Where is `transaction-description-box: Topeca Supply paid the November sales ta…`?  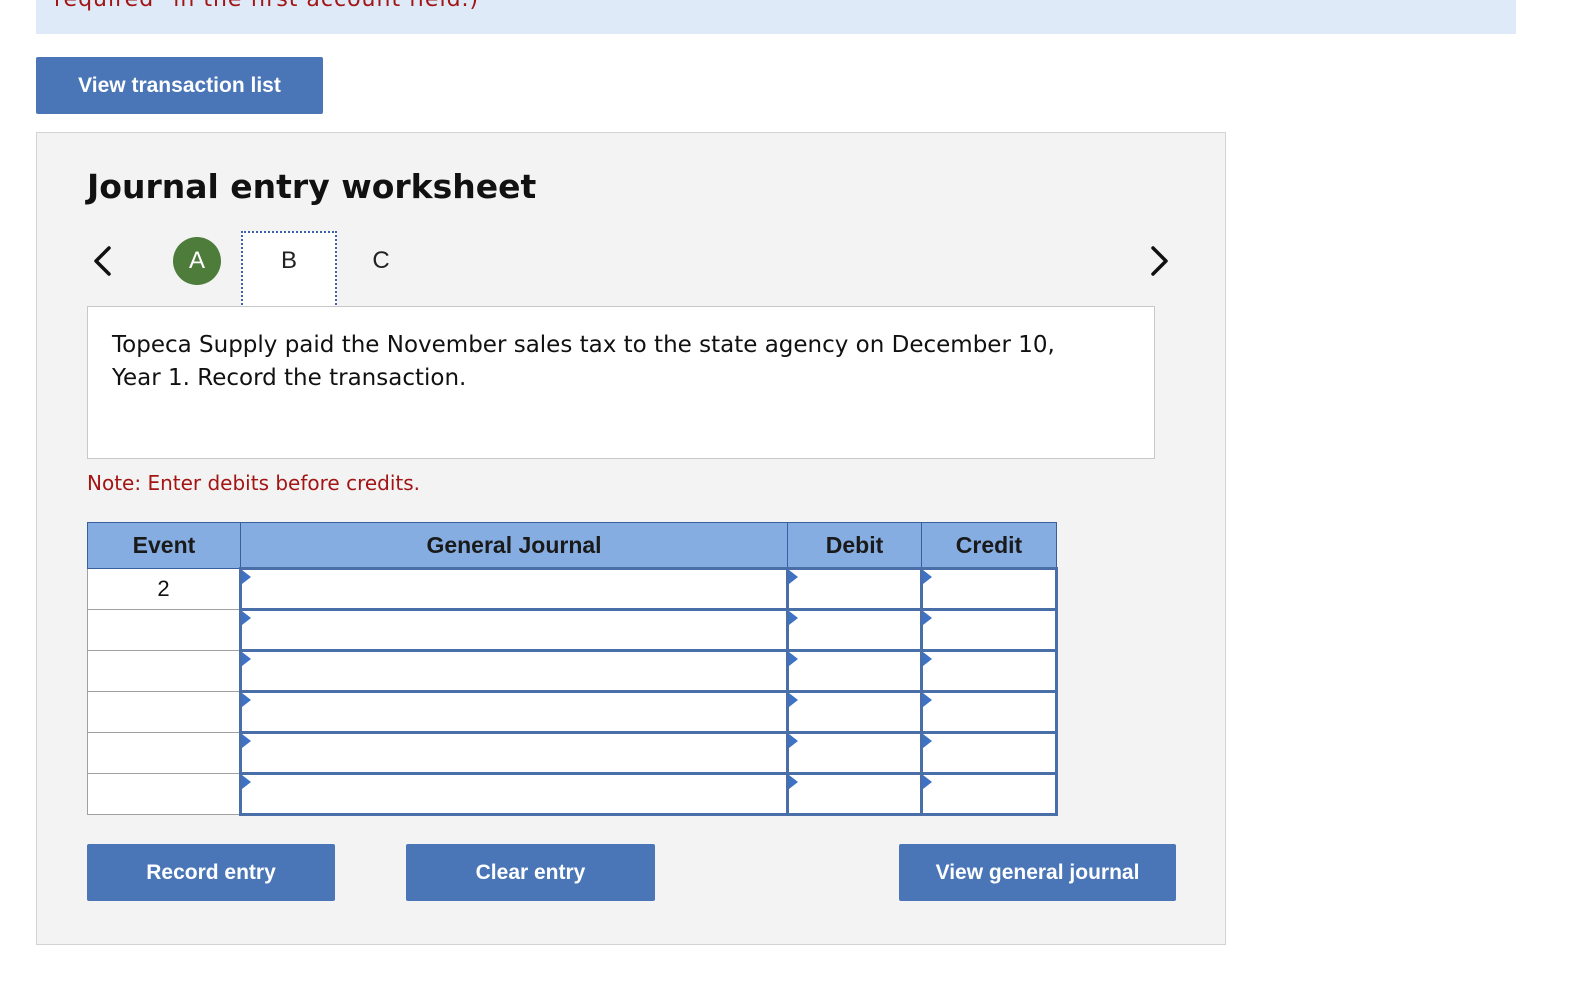 transaction-description-box: Topeca Supply paid the November sales ta… is located at coordinates (621, 382).